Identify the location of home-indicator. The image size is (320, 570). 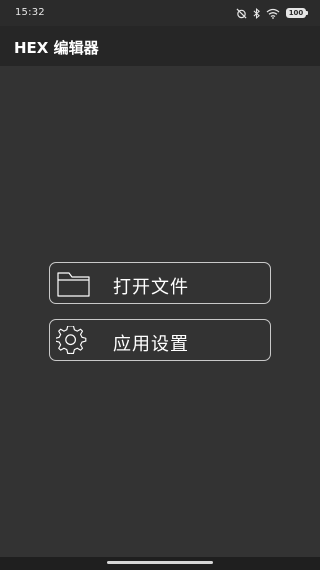
(160, 562).